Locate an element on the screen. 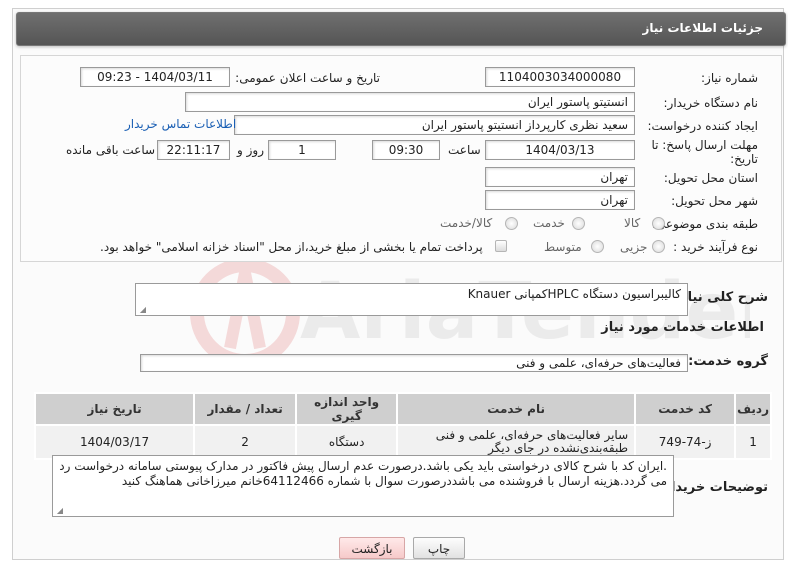 This screenshot has width=788, height=574. cell-need-date: 1404/03/17 is located at coordinates (114, 442).